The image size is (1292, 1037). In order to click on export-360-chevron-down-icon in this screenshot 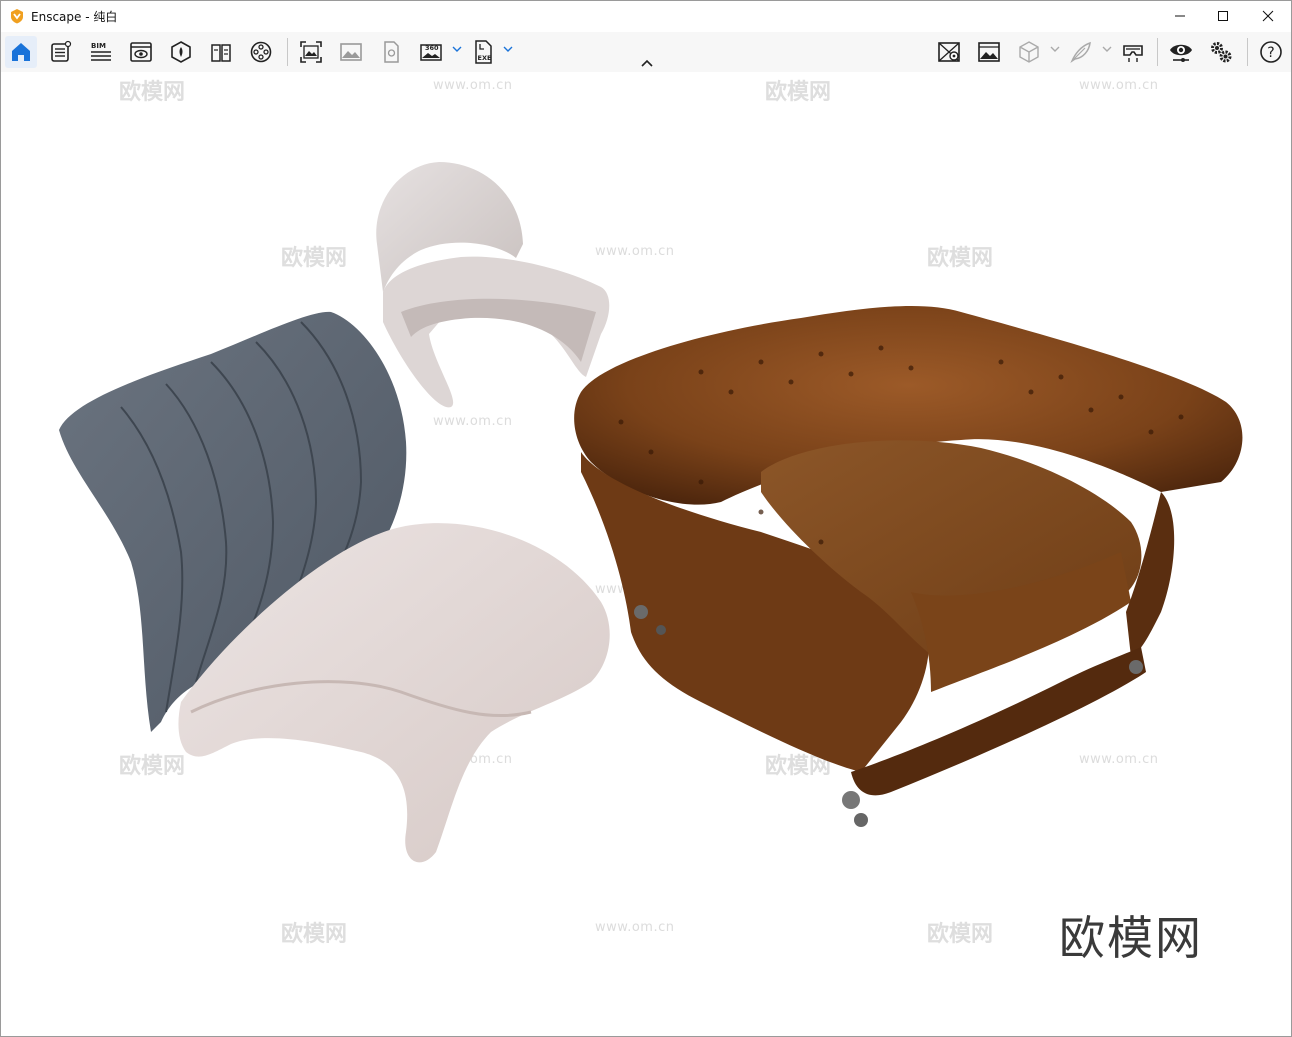, I will do `click(457, 49)`.